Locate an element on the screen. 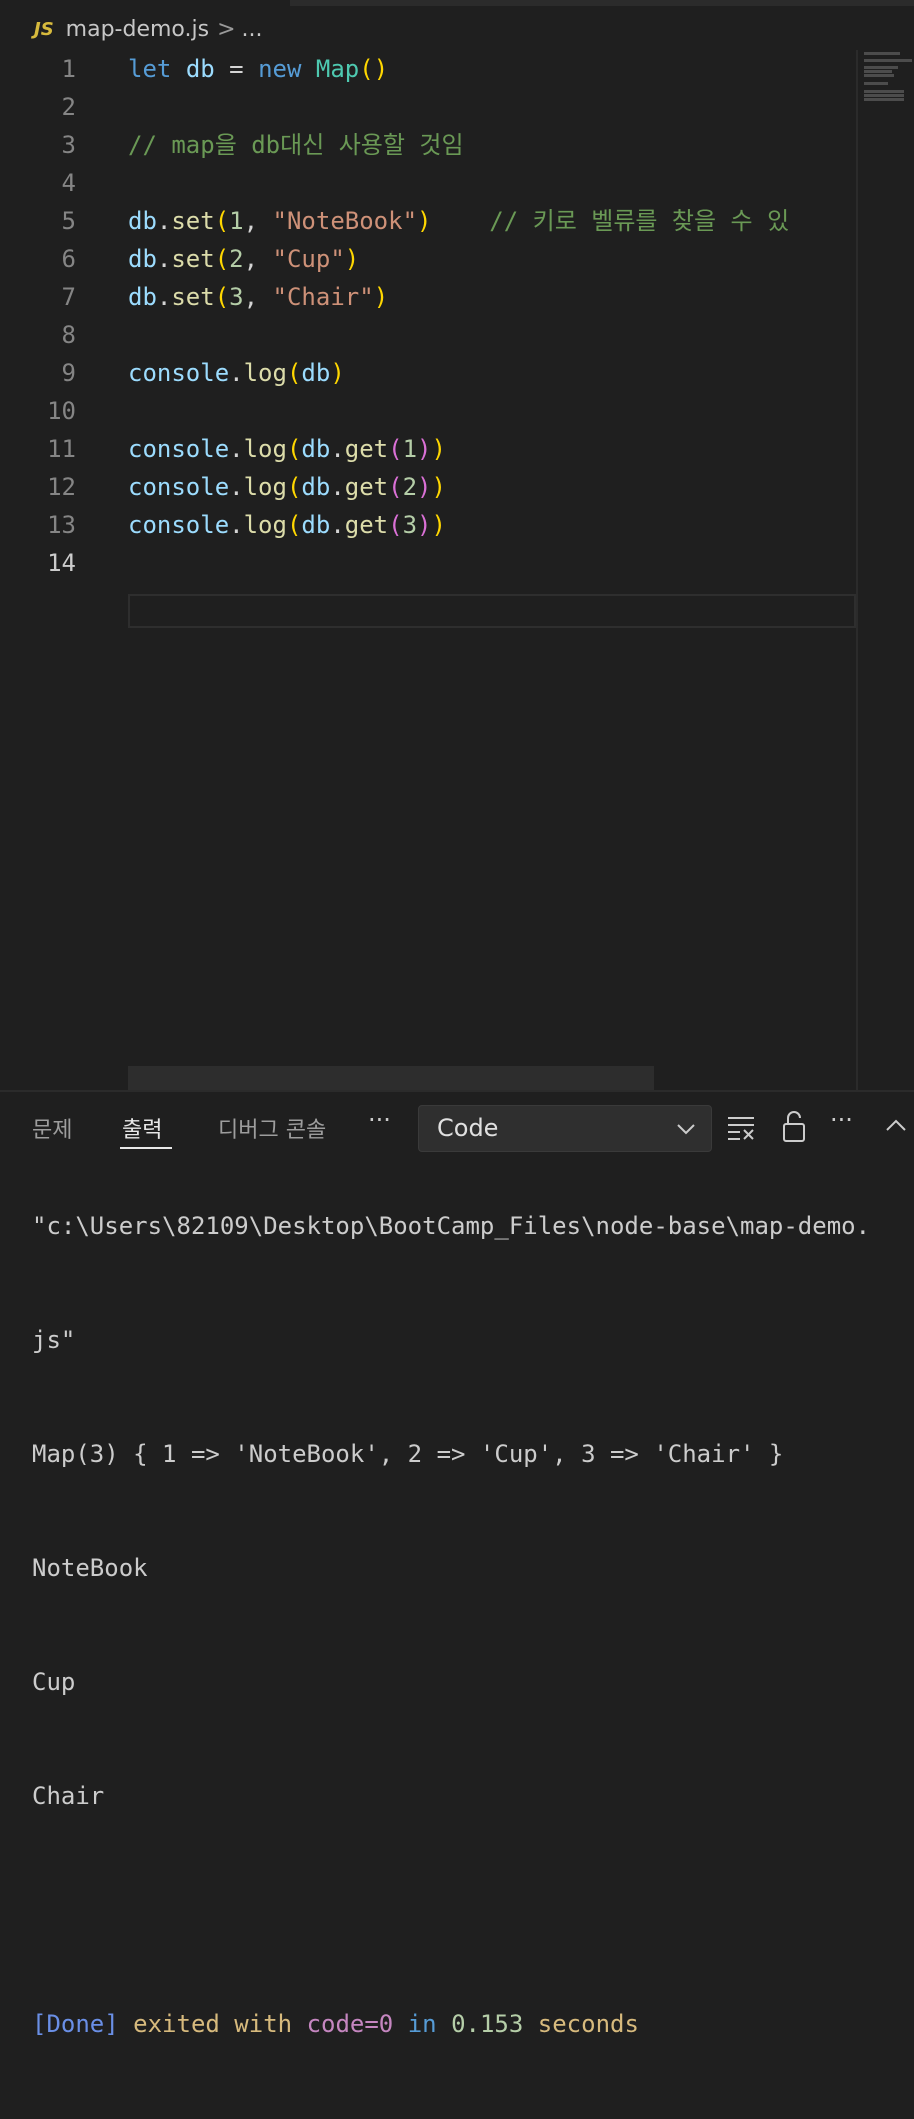 This screenshot has height=2119, width=914. line-number: 5 is located at coordinates (68, 221).